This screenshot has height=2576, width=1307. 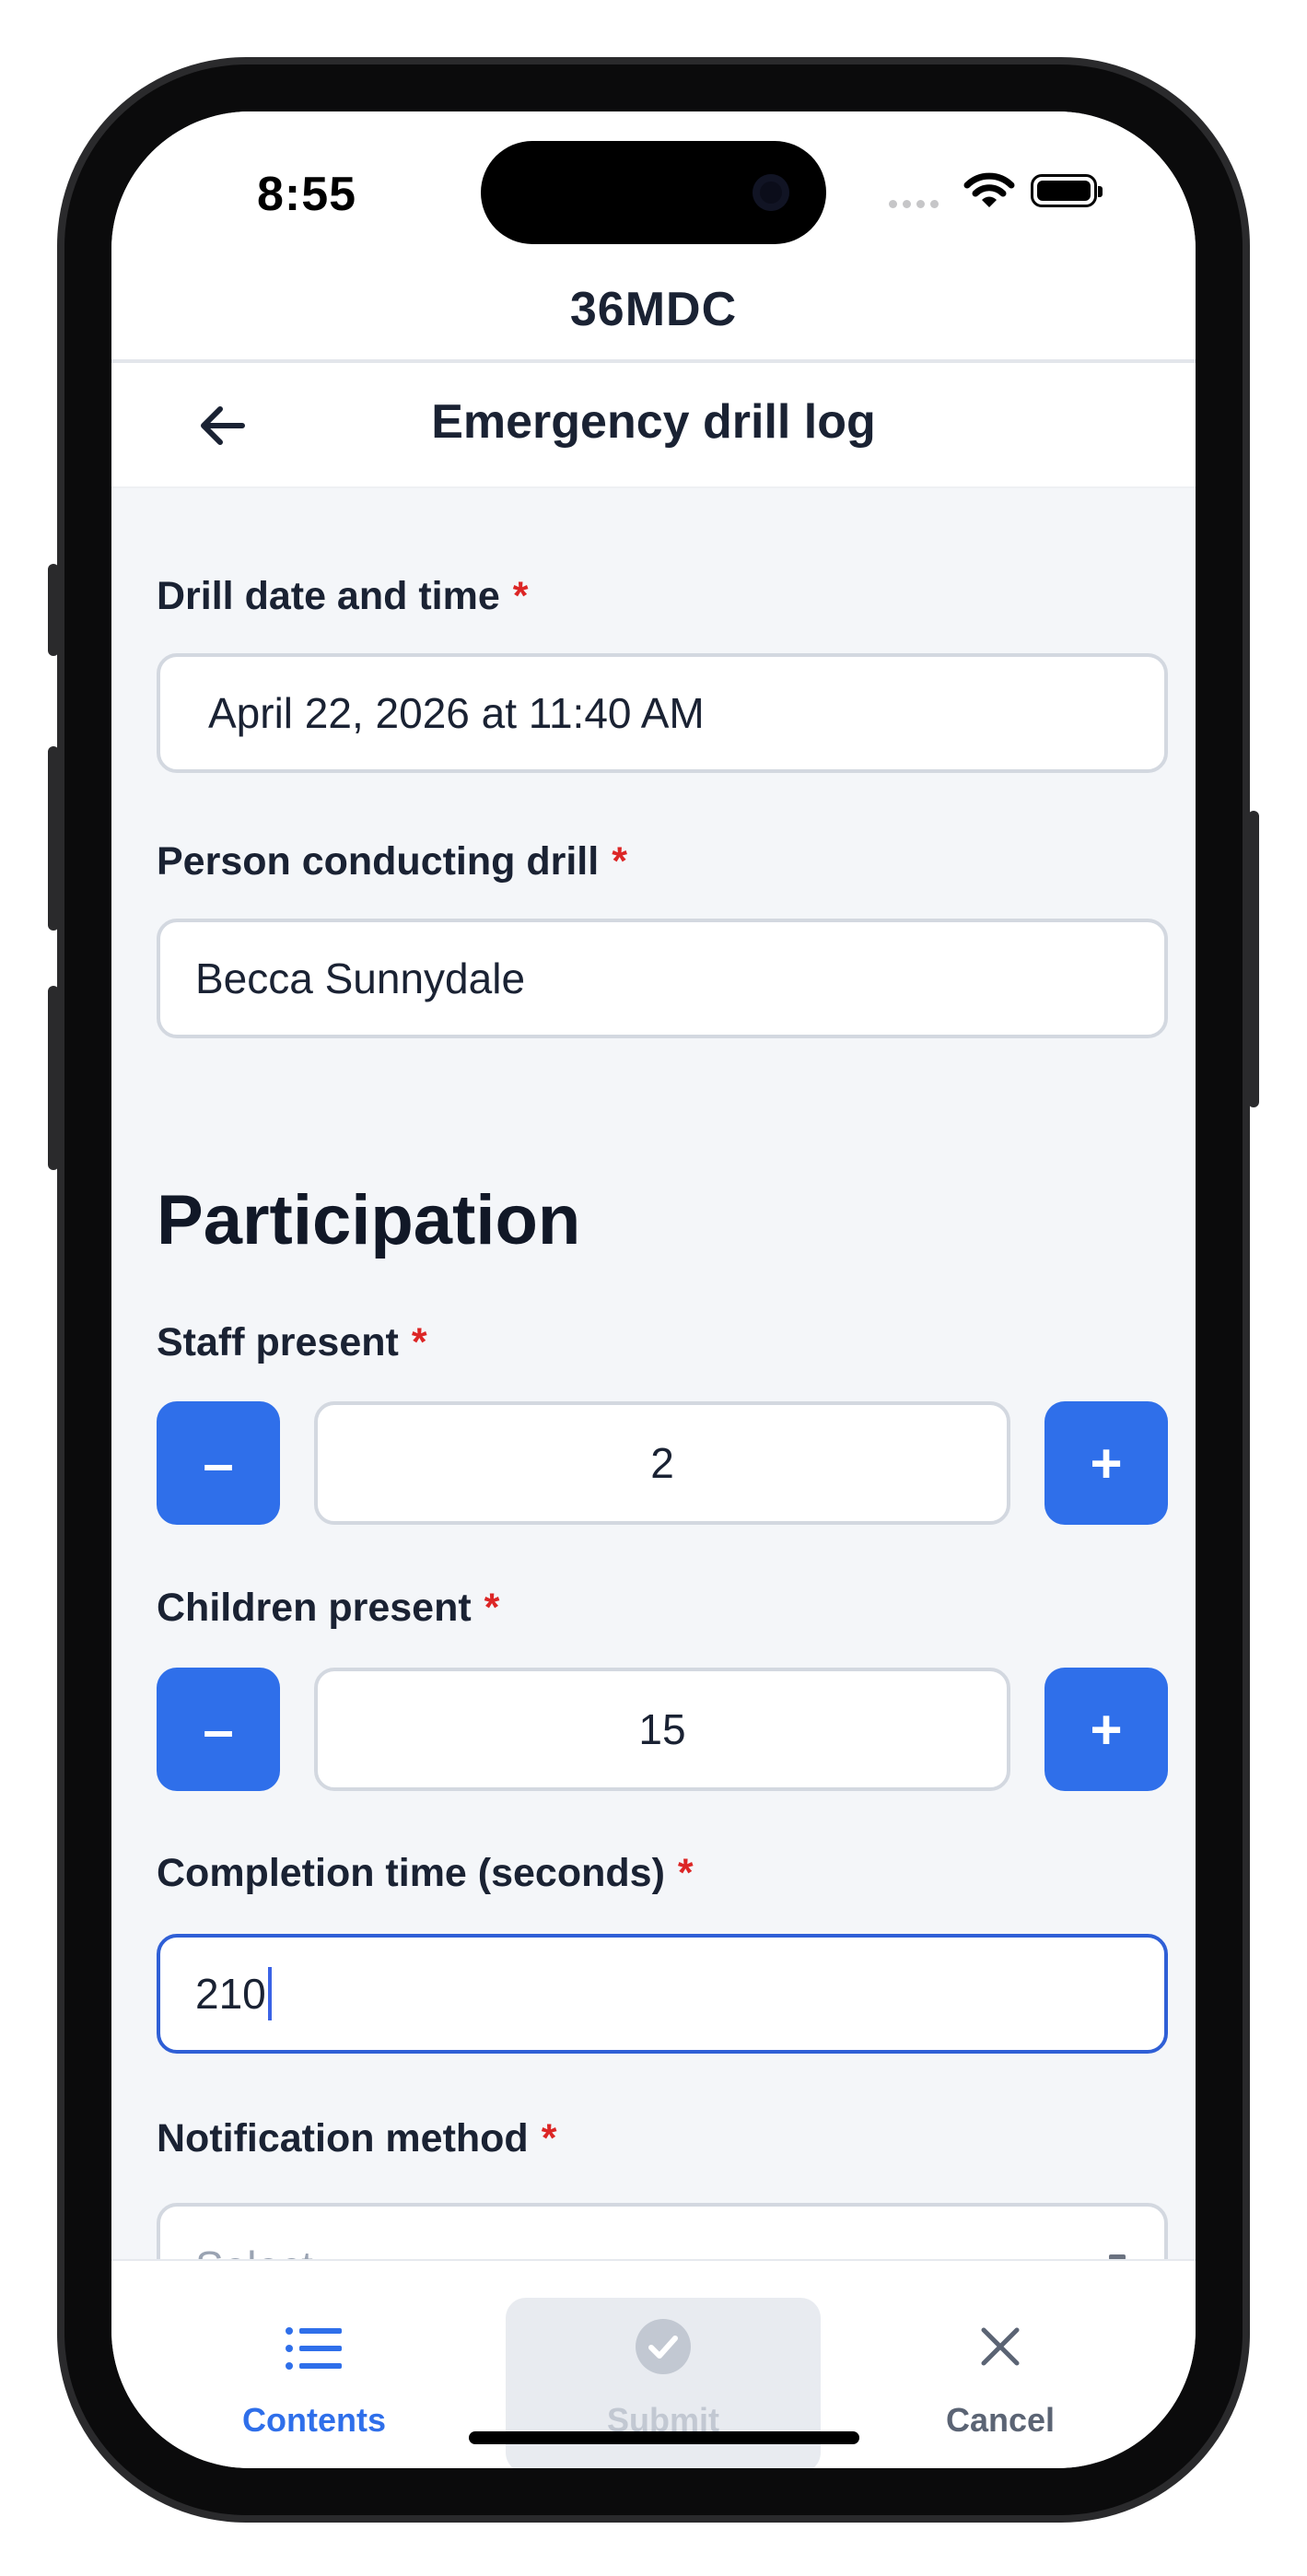 I want to click on staff-present-label: Staff present *, so click(x=292, y=1342).